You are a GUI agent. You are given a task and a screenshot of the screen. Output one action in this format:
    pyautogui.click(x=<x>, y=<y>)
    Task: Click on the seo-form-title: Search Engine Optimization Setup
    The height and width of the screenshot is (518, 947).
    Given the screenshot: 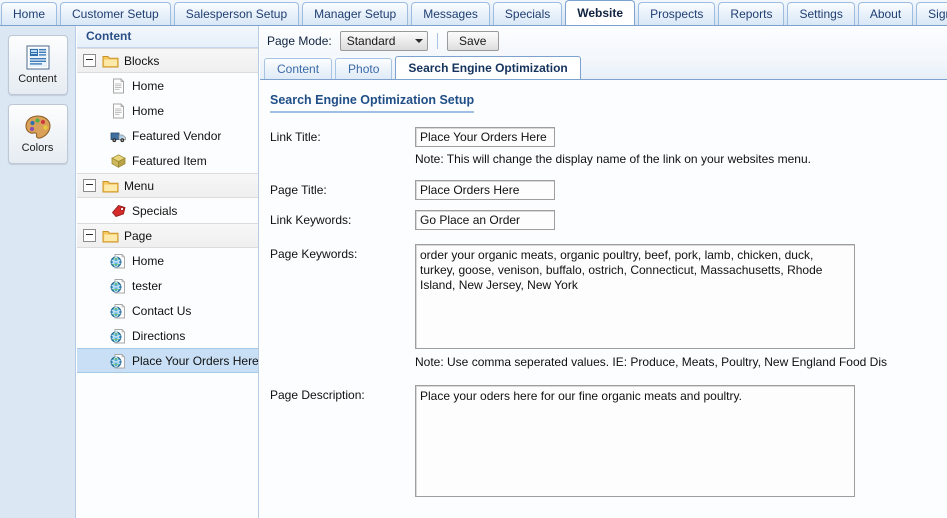 What is the action you would take?
    pyautogui.click(x=372, y=103)
    